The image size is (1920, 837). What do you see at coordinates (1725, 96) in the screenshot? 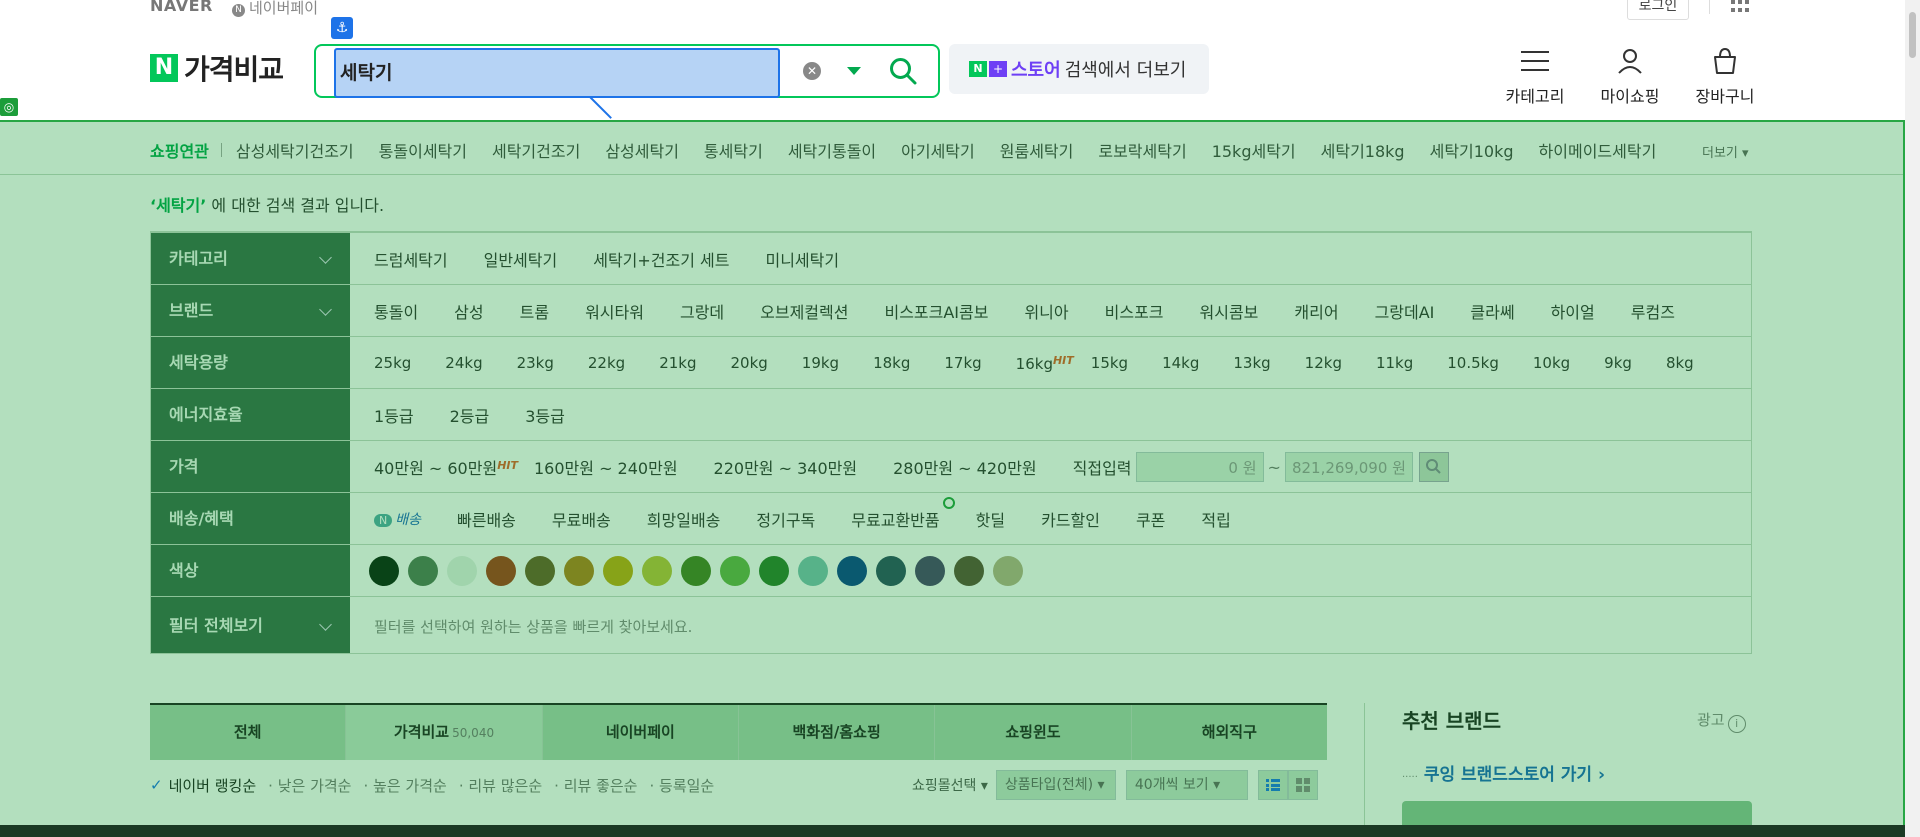
I see `cart-label: 장바구니` at bounding box center [1725, 96].